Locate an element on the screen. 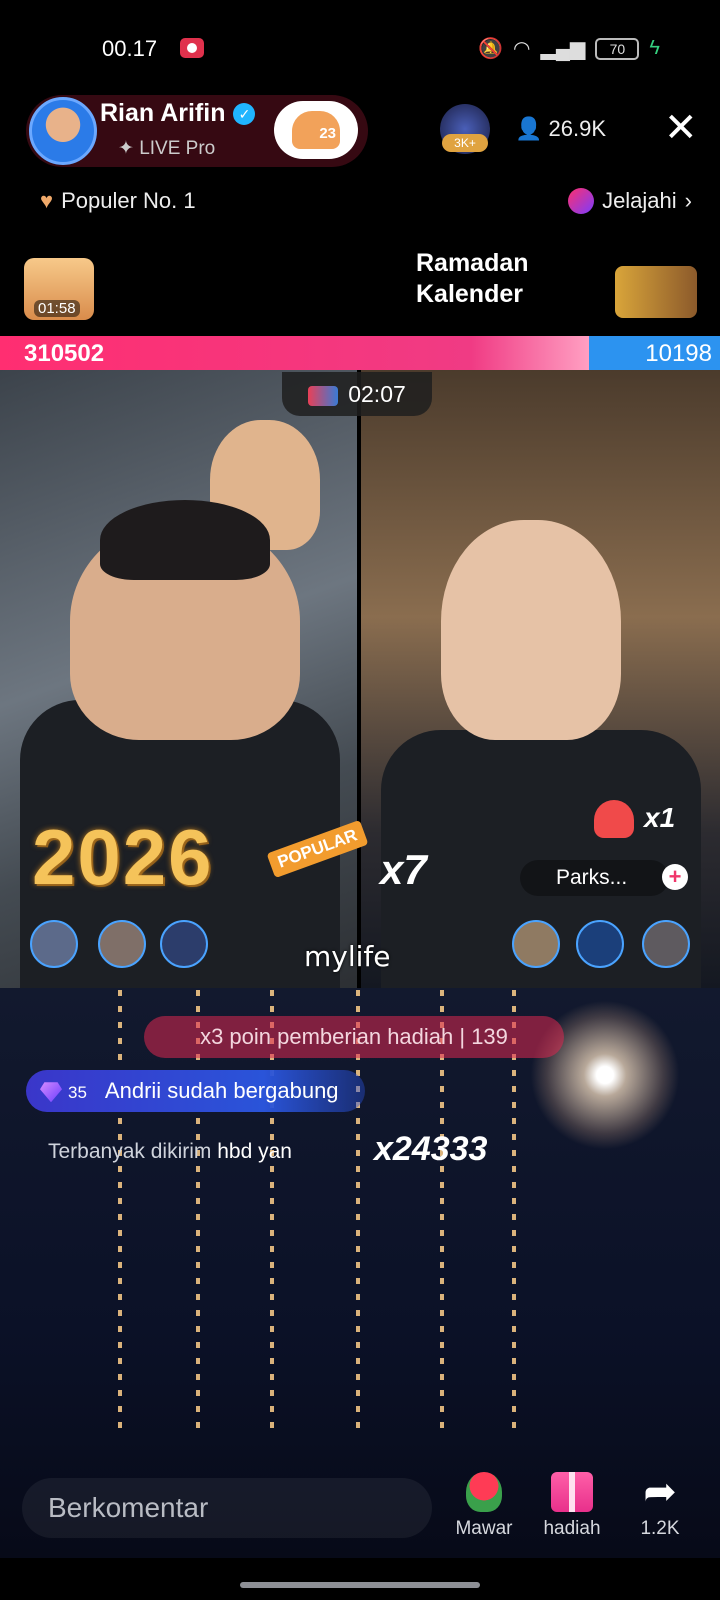 The width and height of the screenshot is (720, 1600). explore-button: Jelajahi › is located at coordinates (630, 201).